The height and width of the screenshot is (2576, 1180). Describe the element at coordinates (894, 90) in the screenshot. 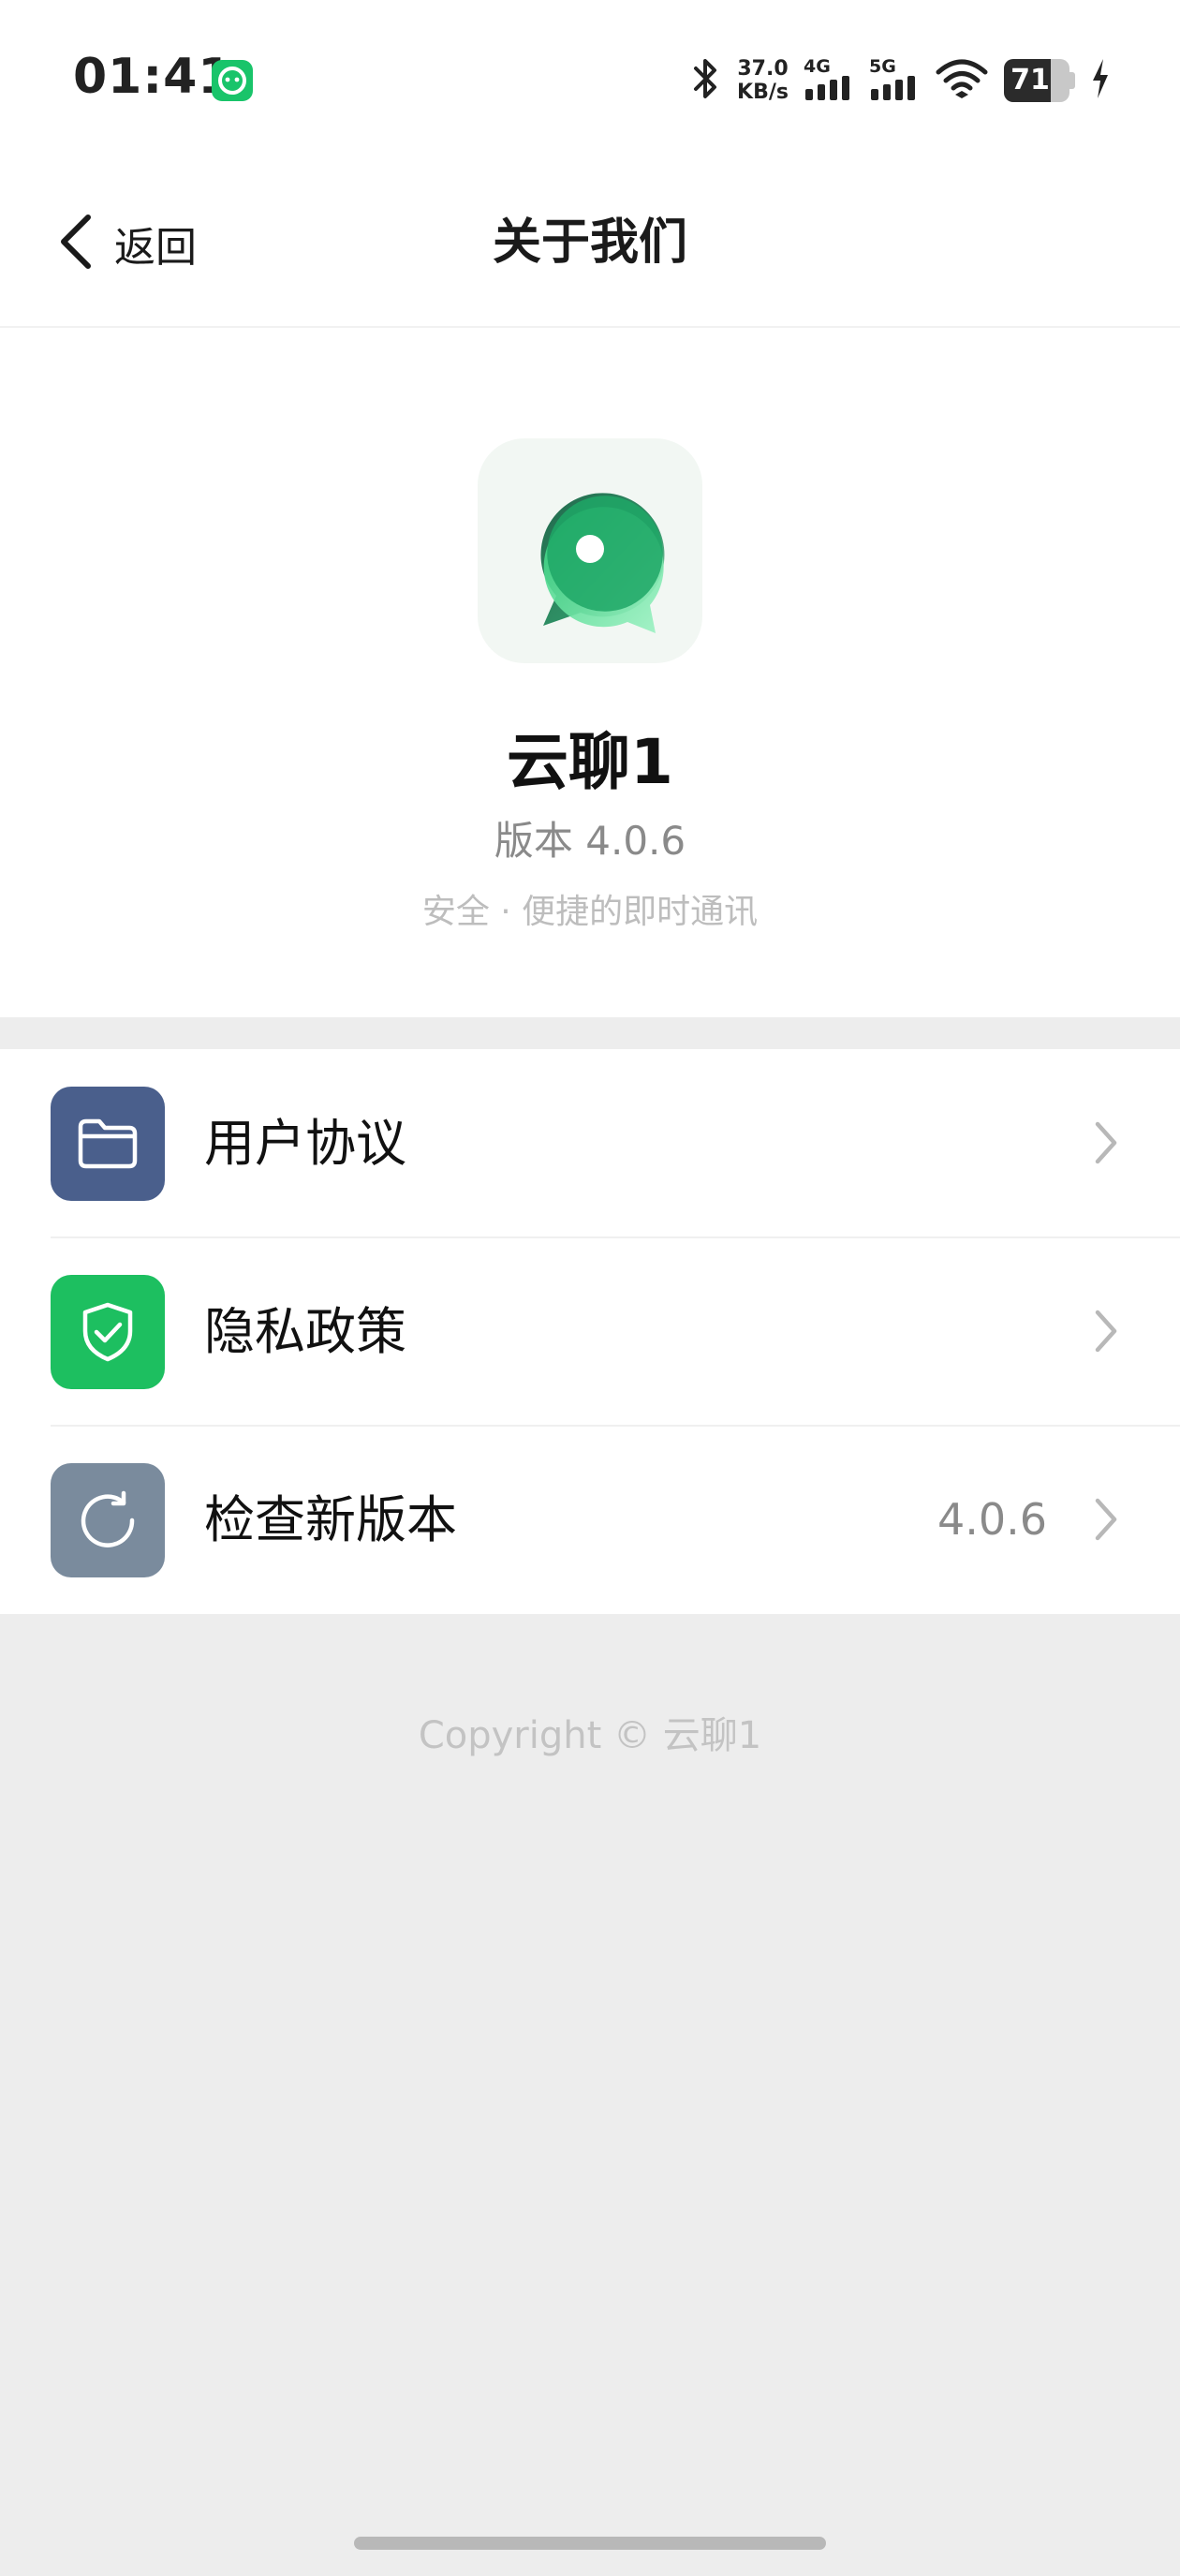

I see `signal-5g-icon` at that location.